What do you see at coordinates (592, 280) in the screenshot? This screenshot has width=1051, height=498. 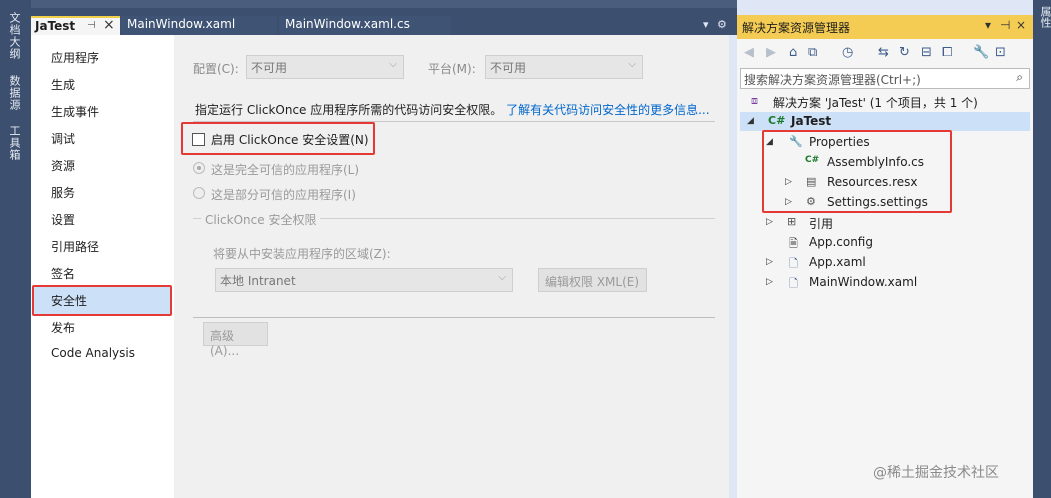 I see `edit-permissions-xml-button: 编辑权限 XML(E)` at bounding box center [592, 280].